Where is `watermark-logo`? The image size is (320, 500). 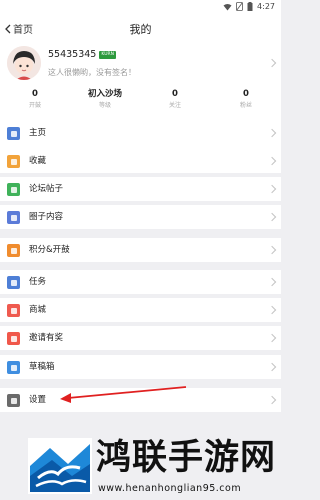
watermark-logo is located at coordinates (60, 466).